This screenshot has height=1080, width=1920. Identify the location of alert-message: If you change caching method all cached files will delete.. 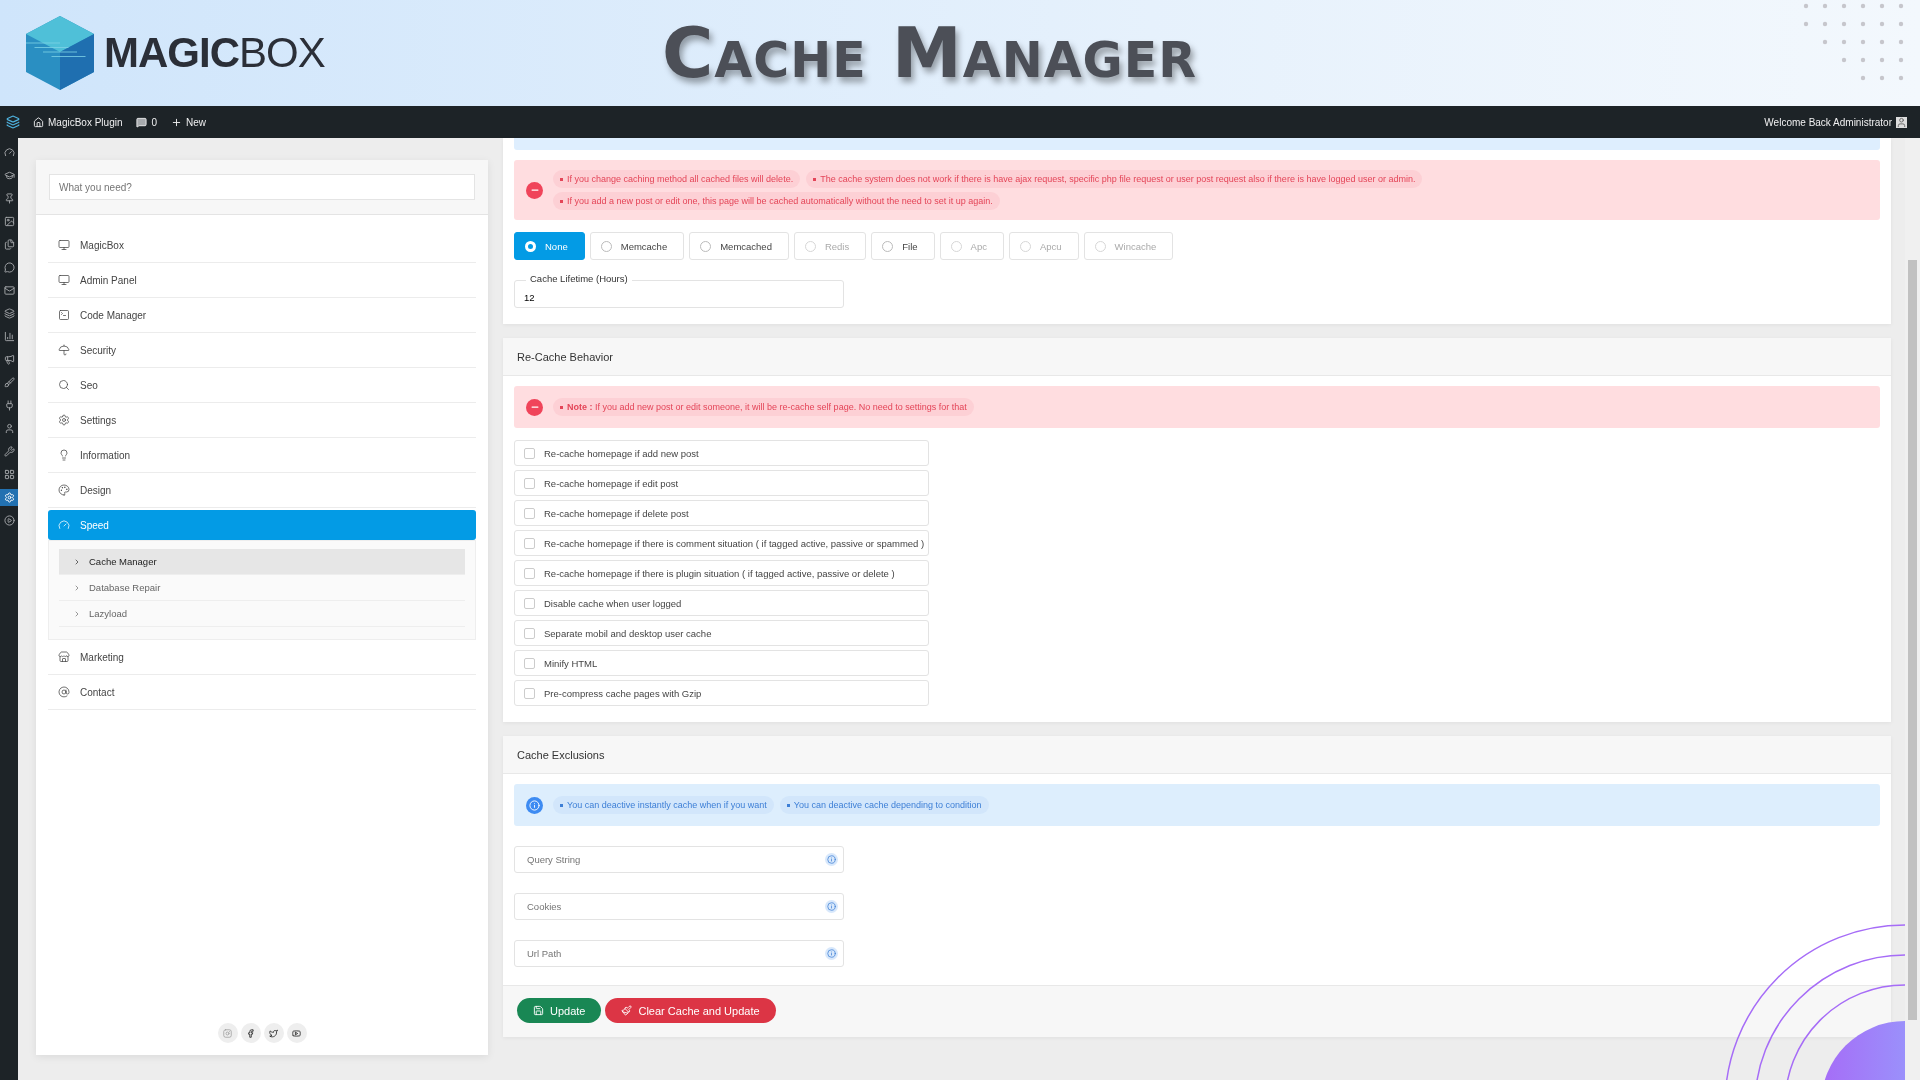
(677, 179).